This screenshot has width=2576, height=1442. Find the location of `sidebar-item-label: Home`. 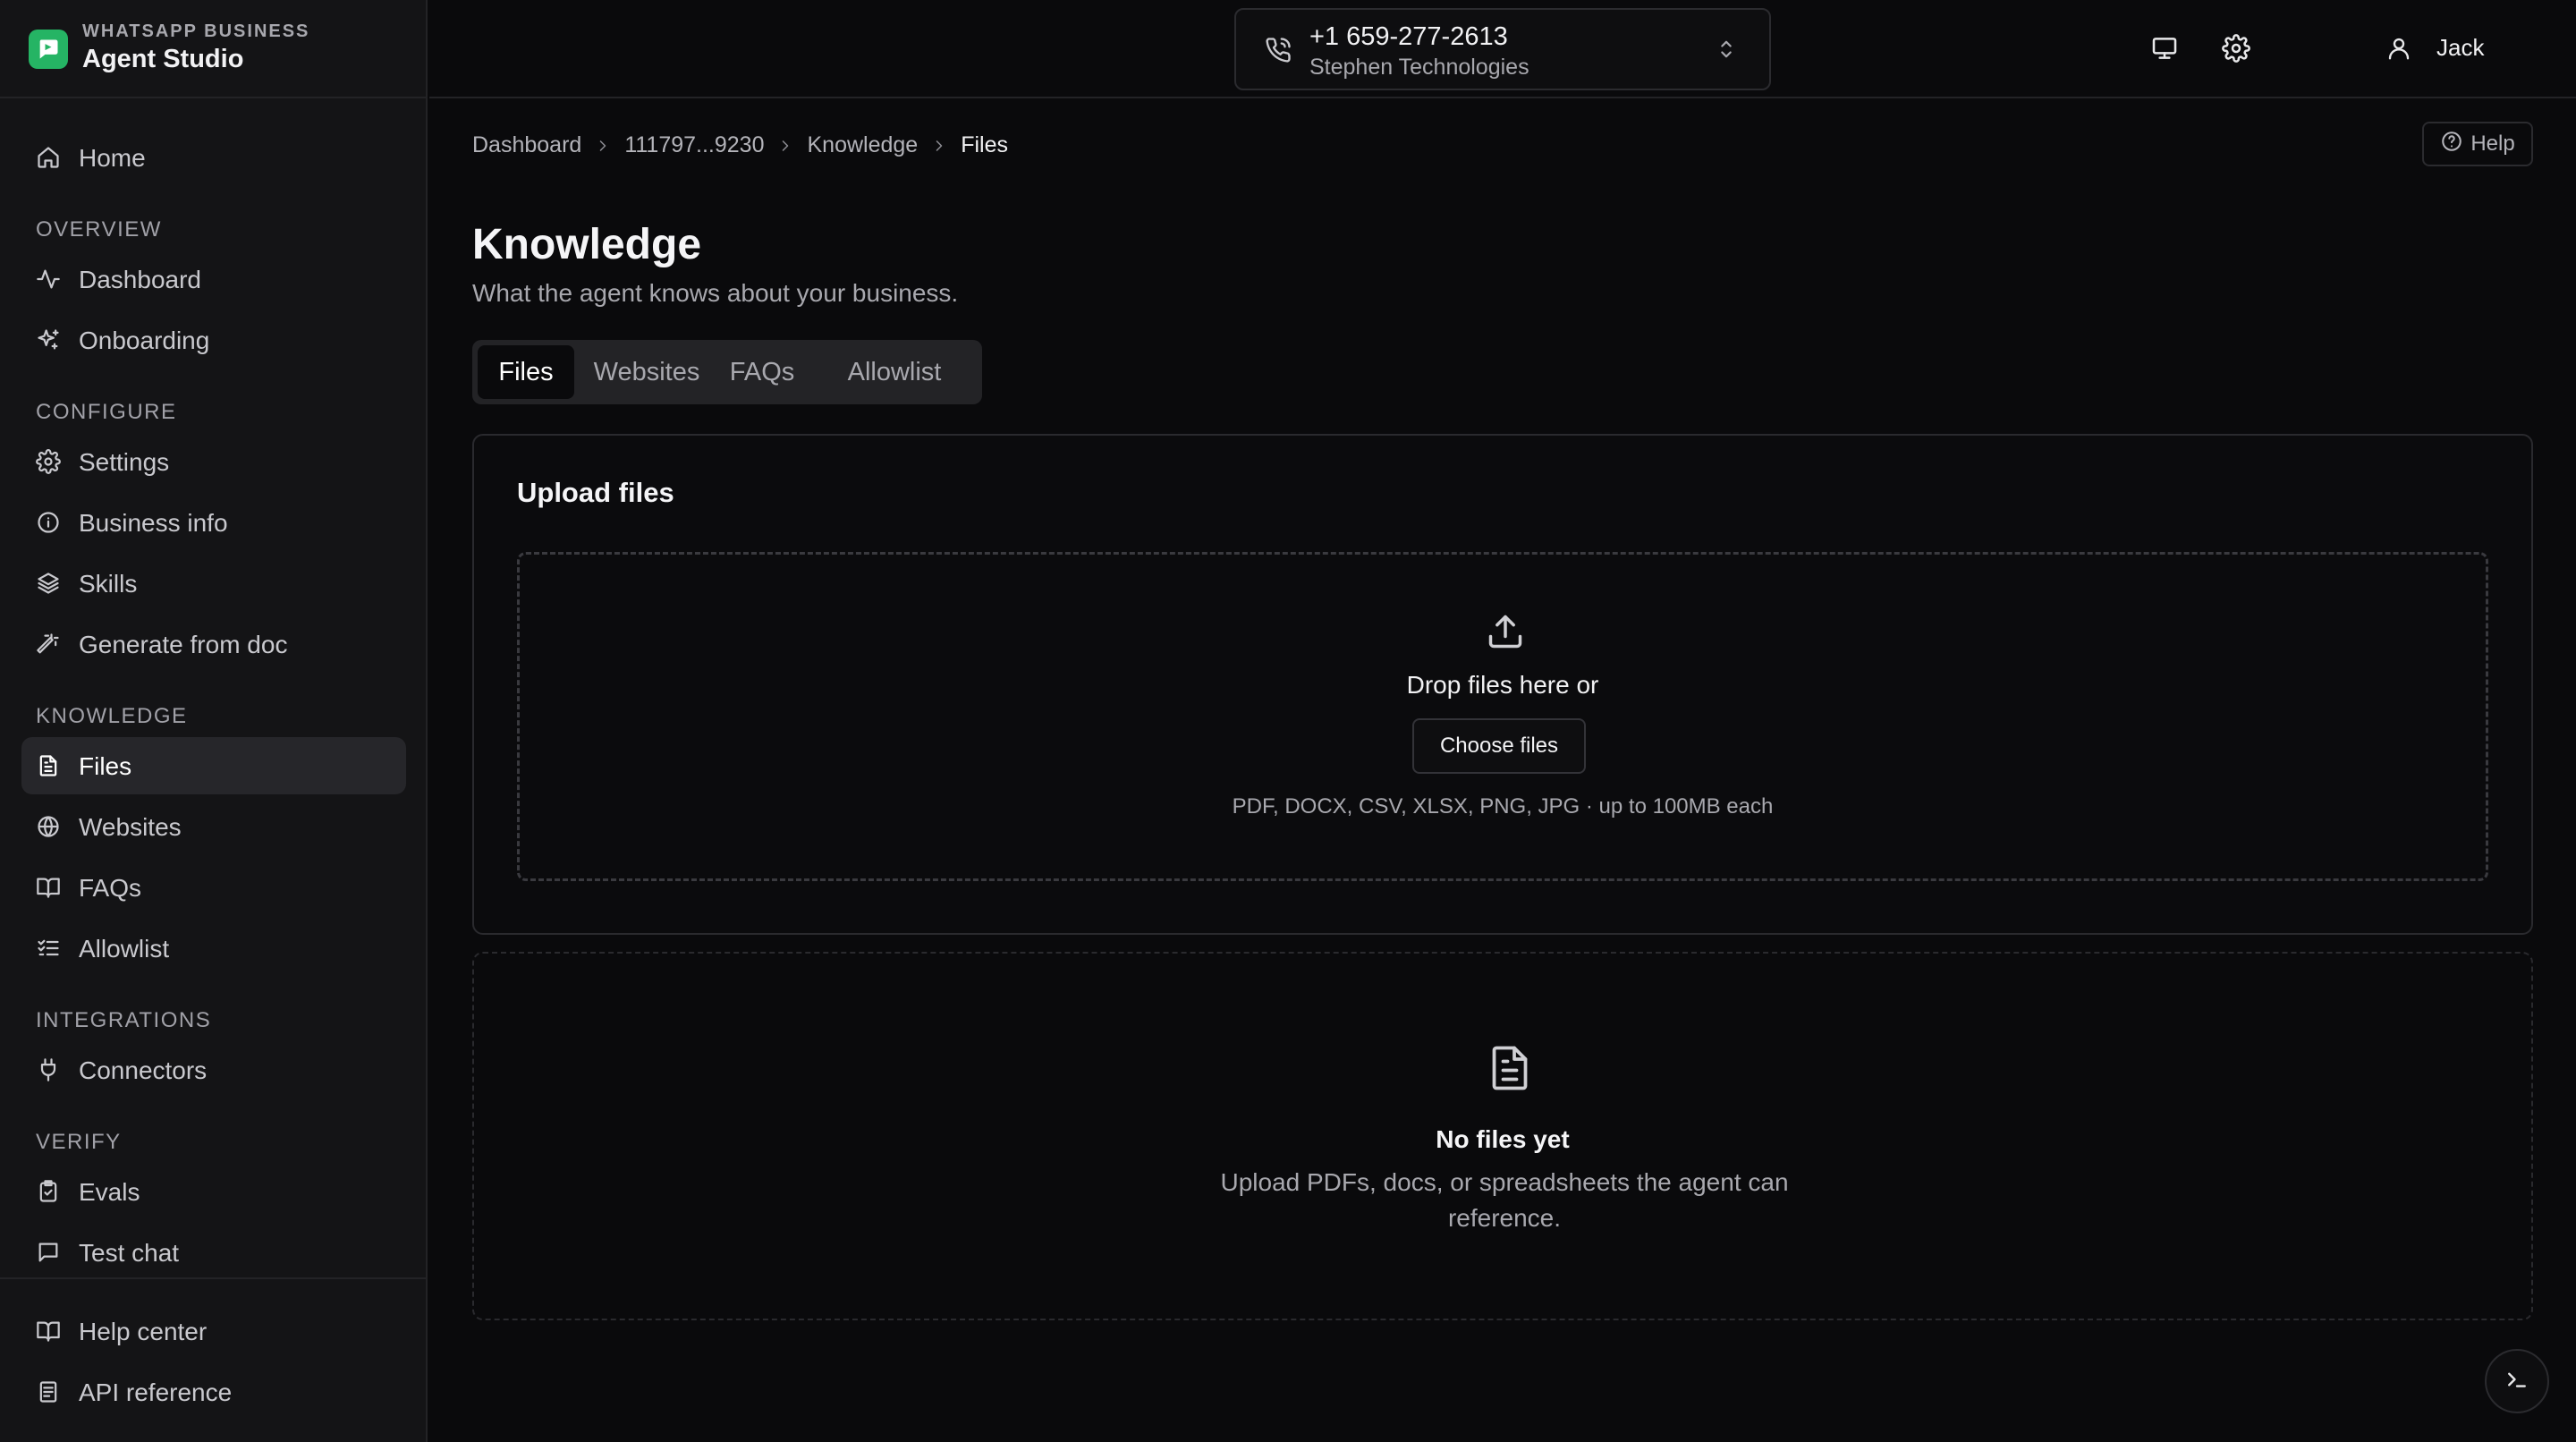

sidebar-item-label: Home is located at coordinates (112, 158).